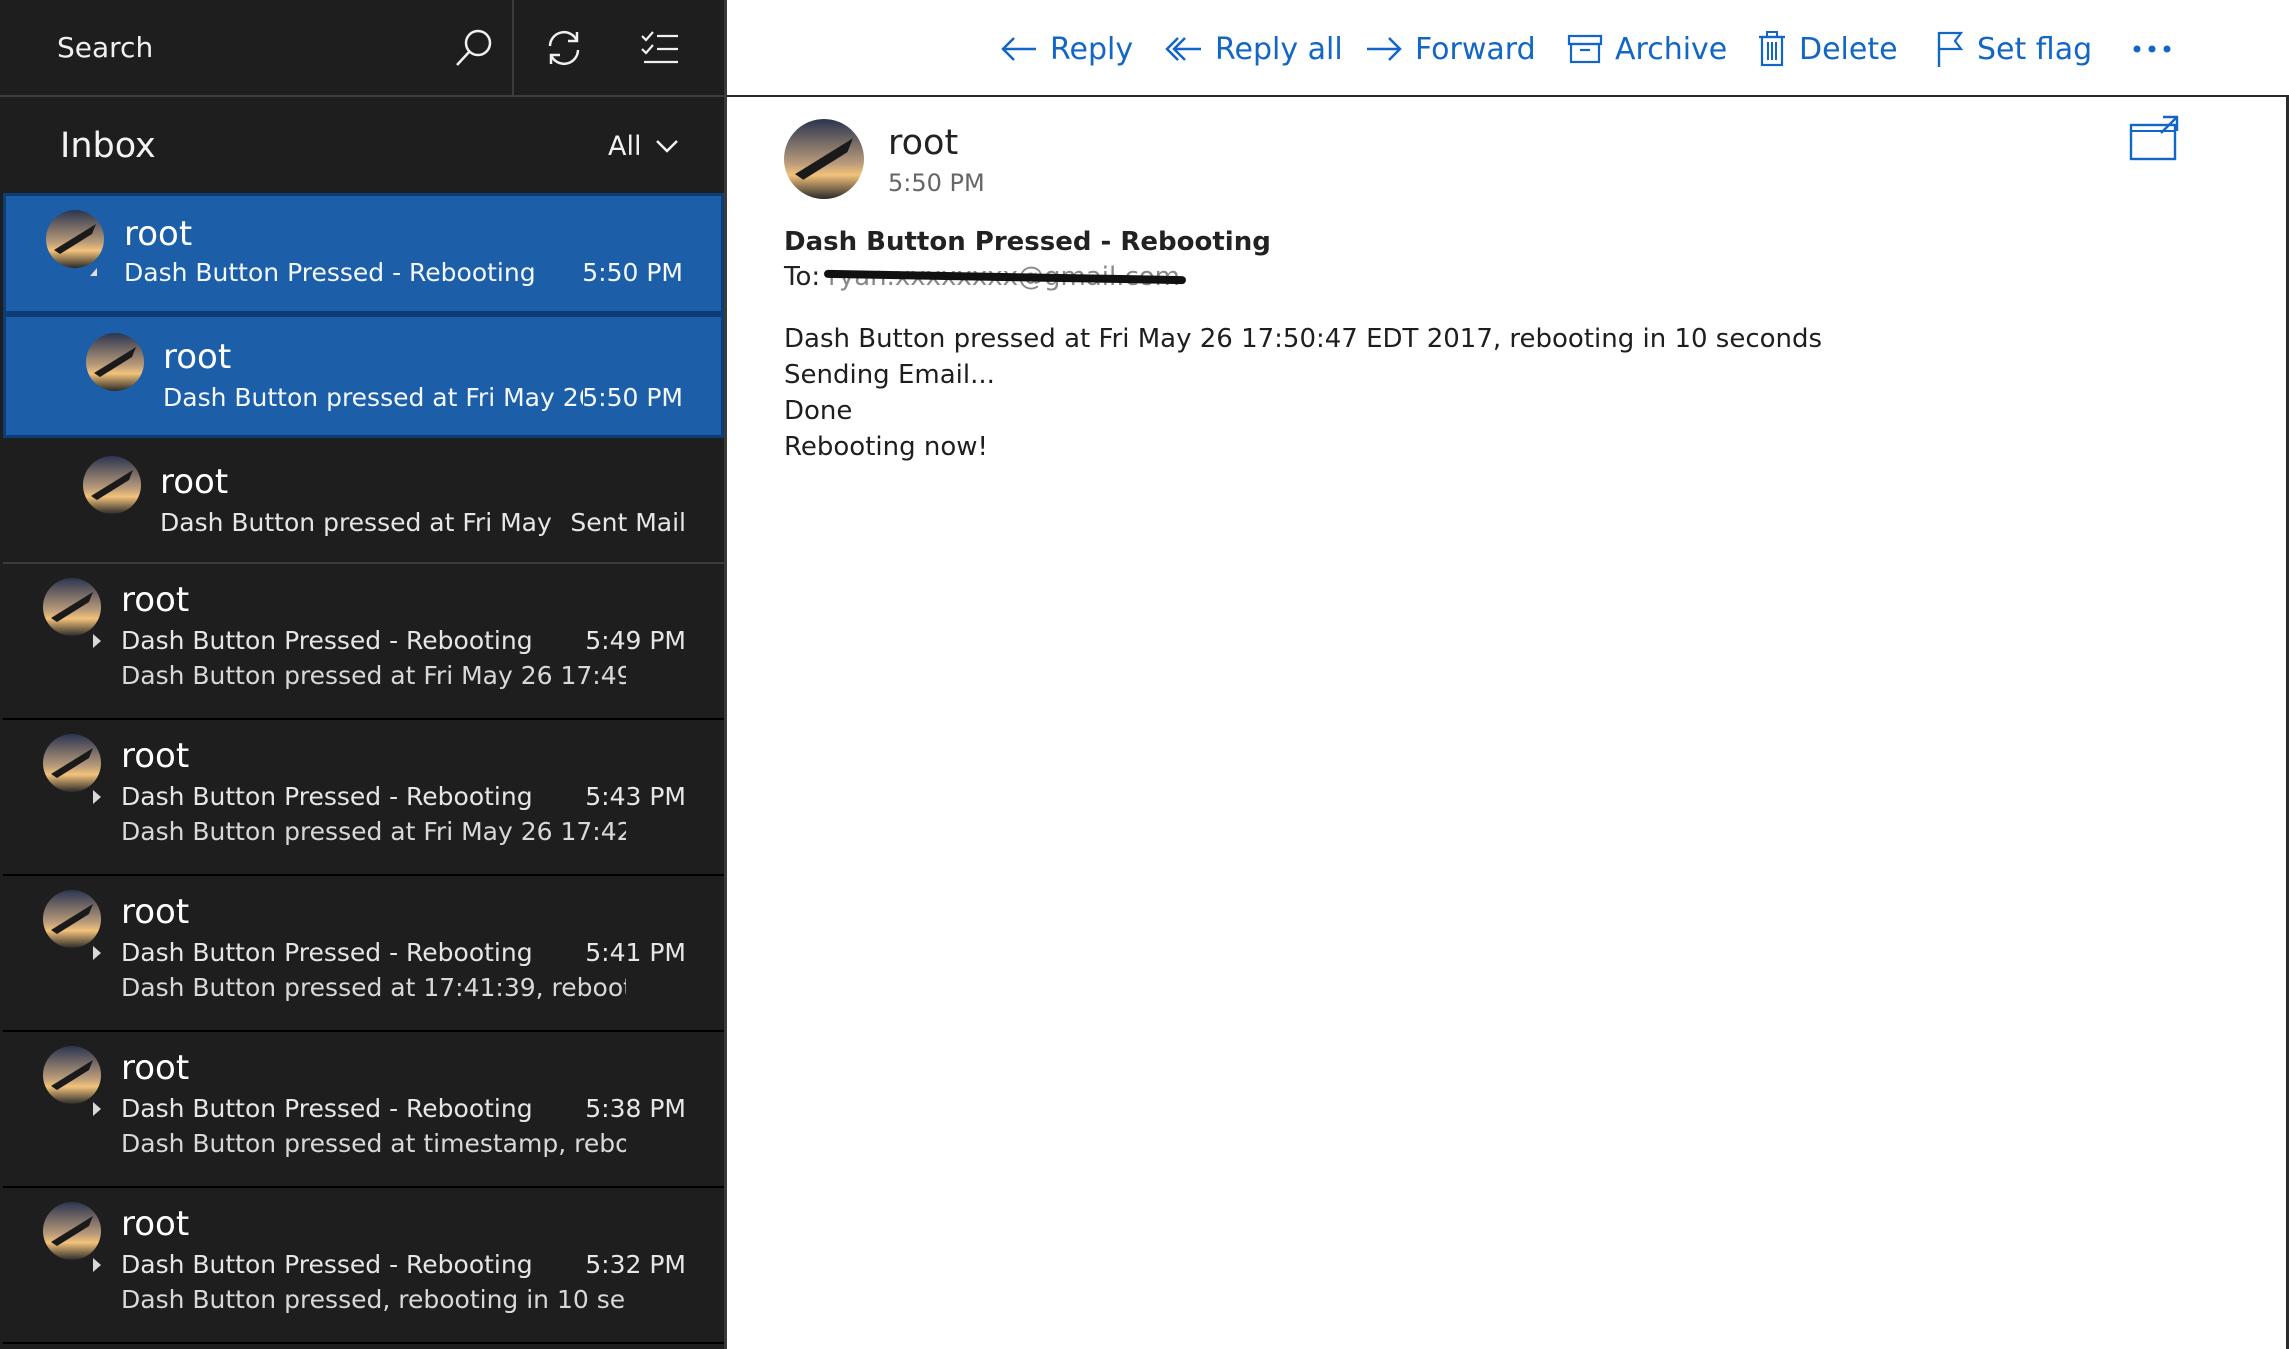 This screenshot has height=1349, width=2289. I want to click on message-preview: Dash Button pressed at Fri May 26 17:49:, so click(373, 675).